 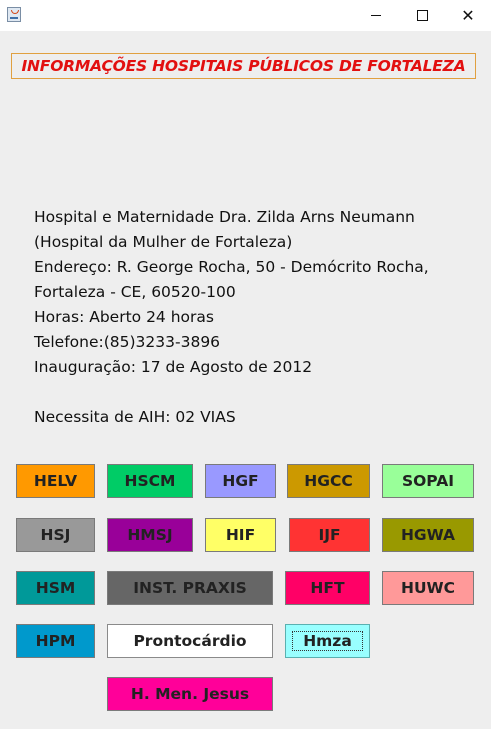 What do you see at coordinates (328, 481) in the screenshot?
I see `hgcc-button: HGCC` at bounding box center [328, 481].